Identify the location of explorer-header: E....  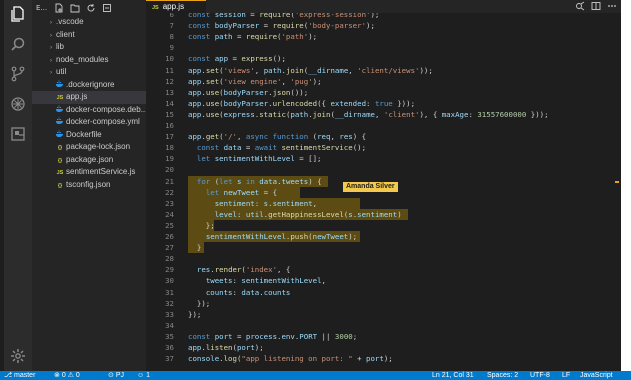
(89, 8).